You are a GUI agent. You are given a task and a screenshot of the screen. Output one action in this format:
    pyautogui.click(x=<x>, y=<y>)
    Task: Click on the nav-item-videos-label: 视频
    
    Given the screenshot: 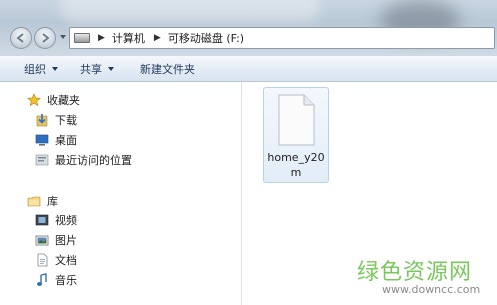 What is the action you would take?
    pyautogui.click(x=66, y=220)
    